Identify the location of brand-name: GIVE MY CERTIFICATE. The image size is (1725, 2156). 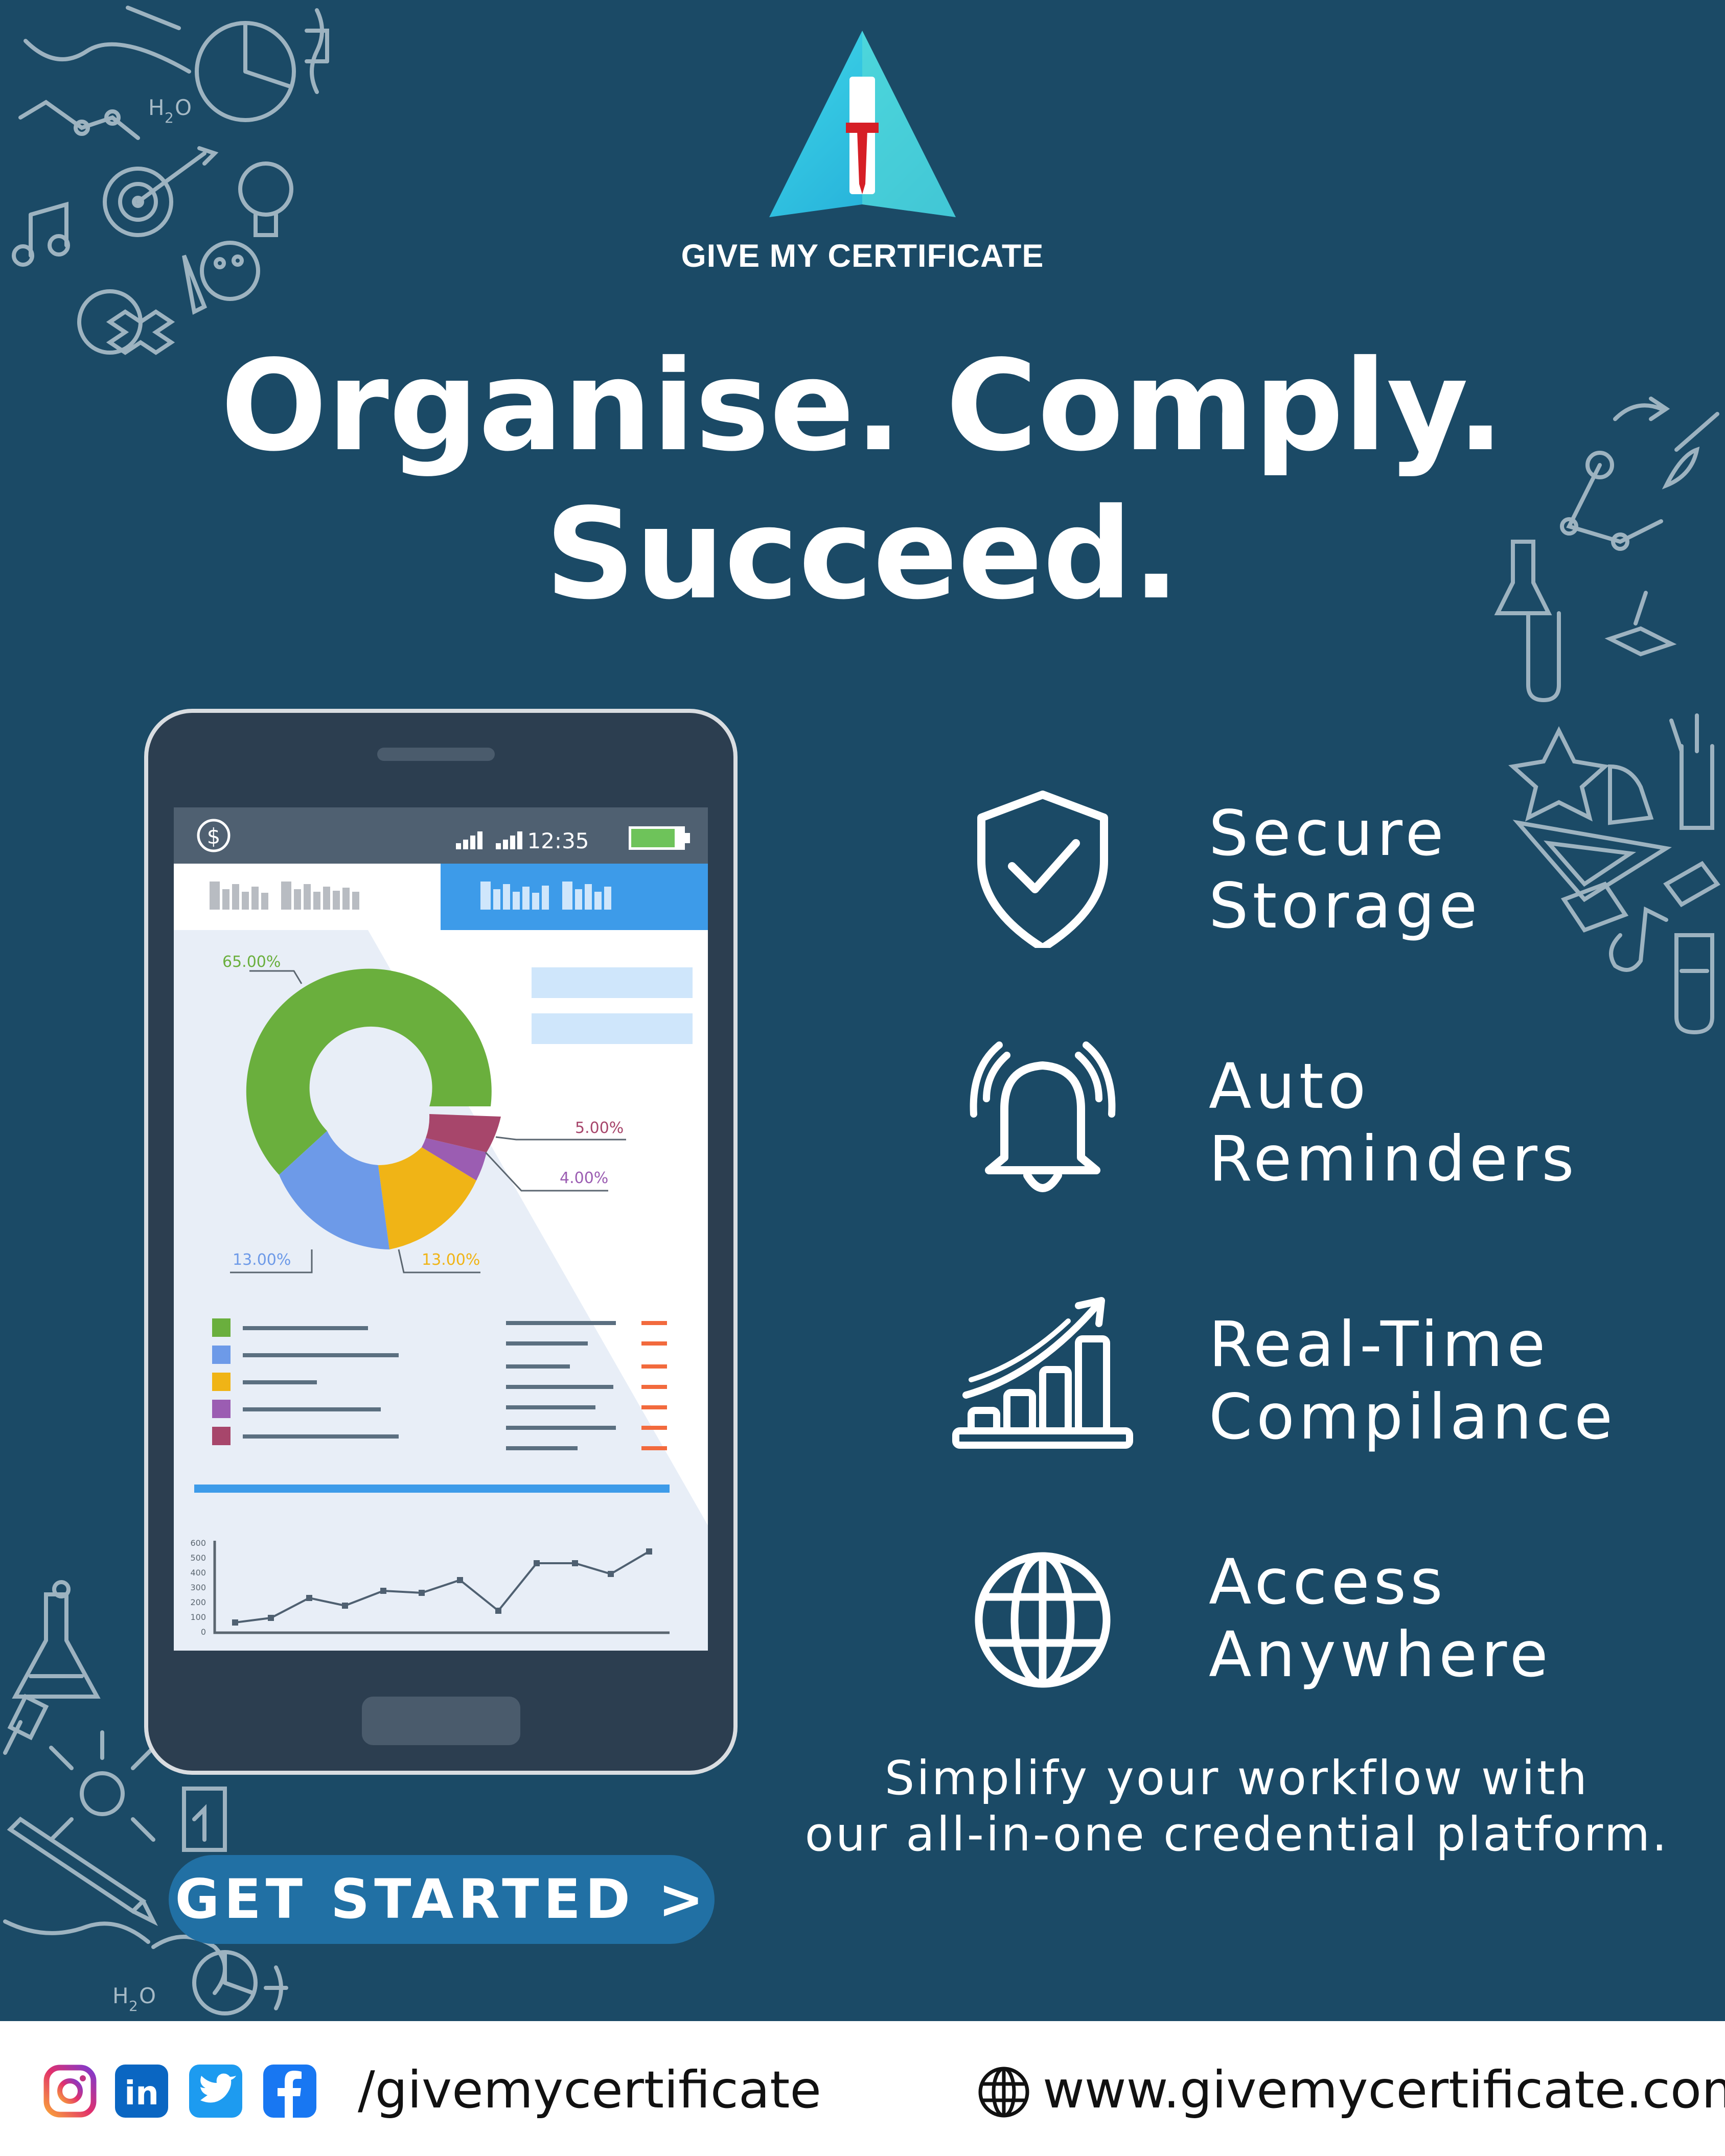
(862, 256).